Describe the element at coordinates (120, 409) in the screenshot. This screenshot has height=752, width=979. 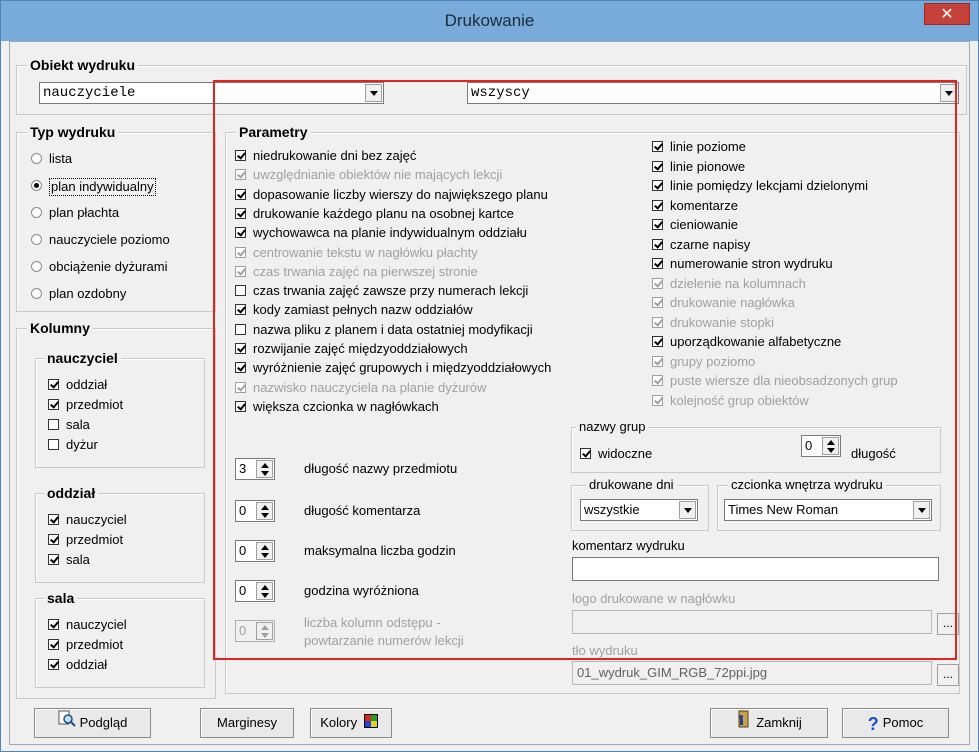
I see `columns-teacher-group: nauczyciel oddział przedmiot sala dyżur` at that location.